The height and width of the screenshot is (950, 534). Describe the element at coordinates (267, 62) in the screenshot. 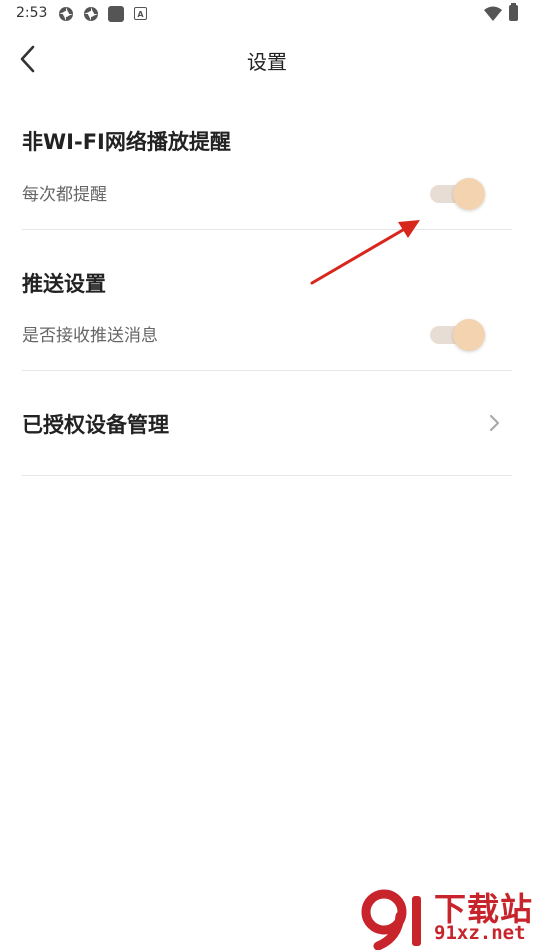

I see `page-title: 设置` at that location.